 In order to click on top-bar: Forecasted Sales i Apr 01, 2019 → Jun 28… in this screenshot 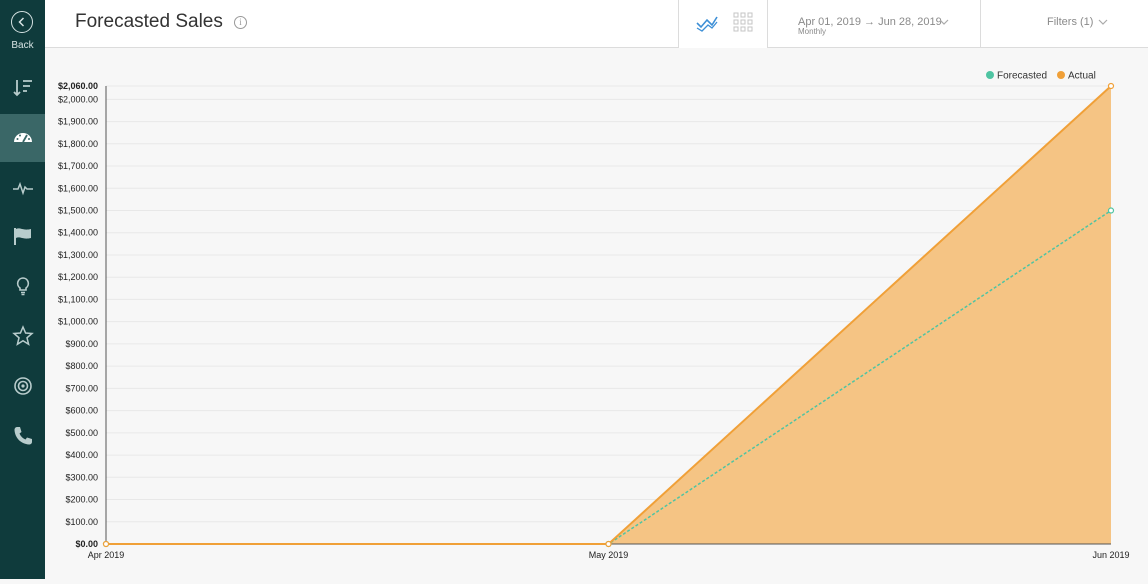, I will do `click(596, 24)`.